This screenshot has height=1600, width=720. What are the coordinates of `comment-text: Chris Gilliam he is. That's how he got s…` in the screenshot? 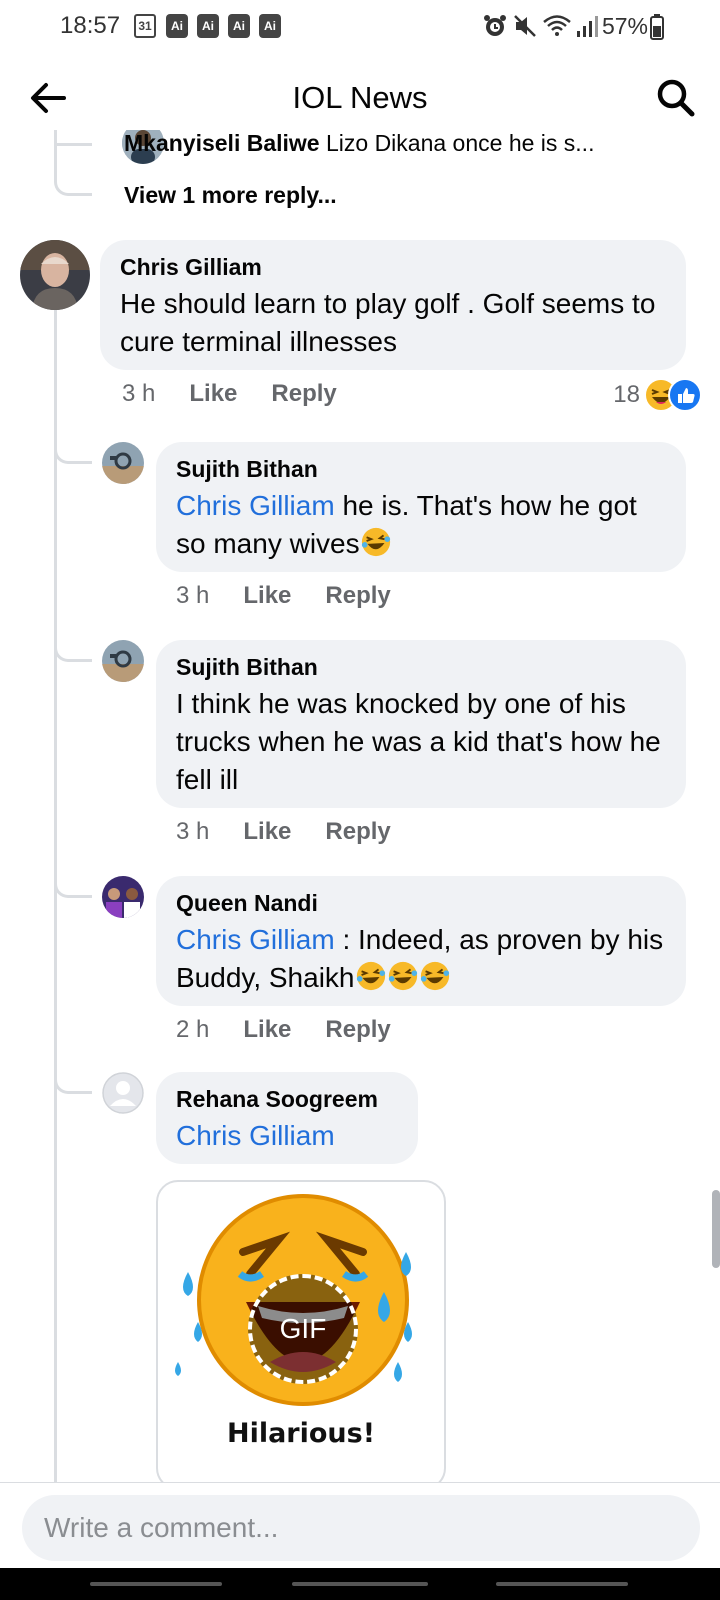 It's located at (406, 524).